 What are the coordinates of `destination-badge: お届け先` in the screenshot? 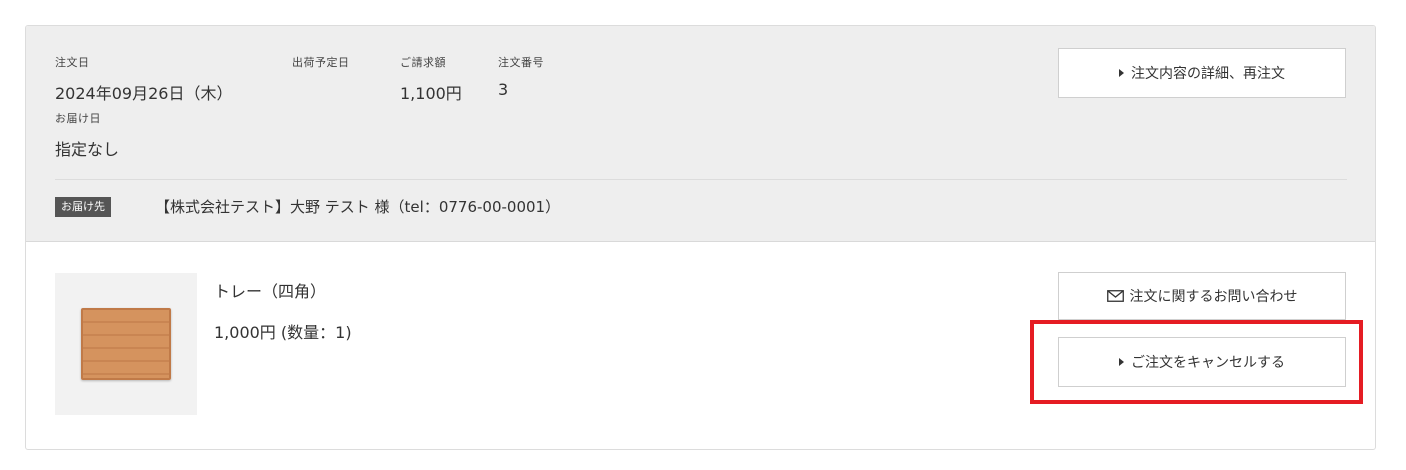 It's located at (83, 207).